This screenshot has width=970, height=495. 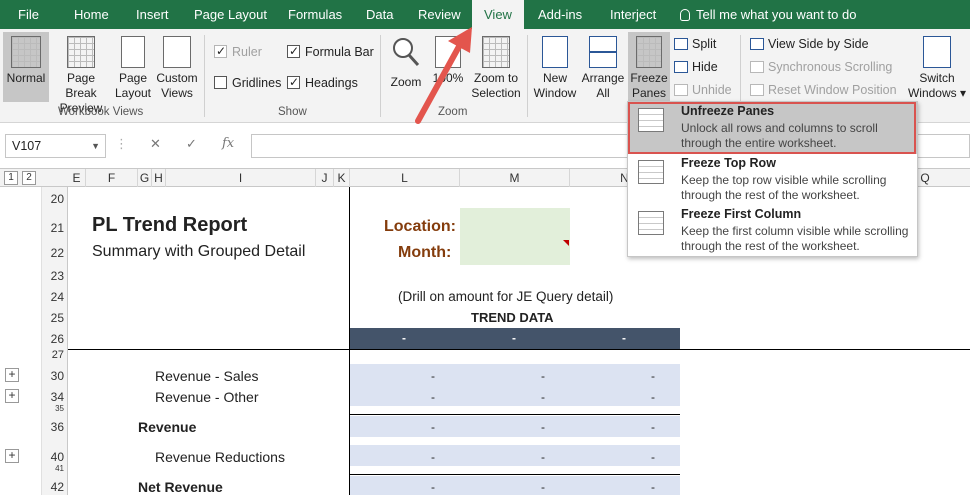 I want to click on column-header-i: I, so click(x=241, y=178).